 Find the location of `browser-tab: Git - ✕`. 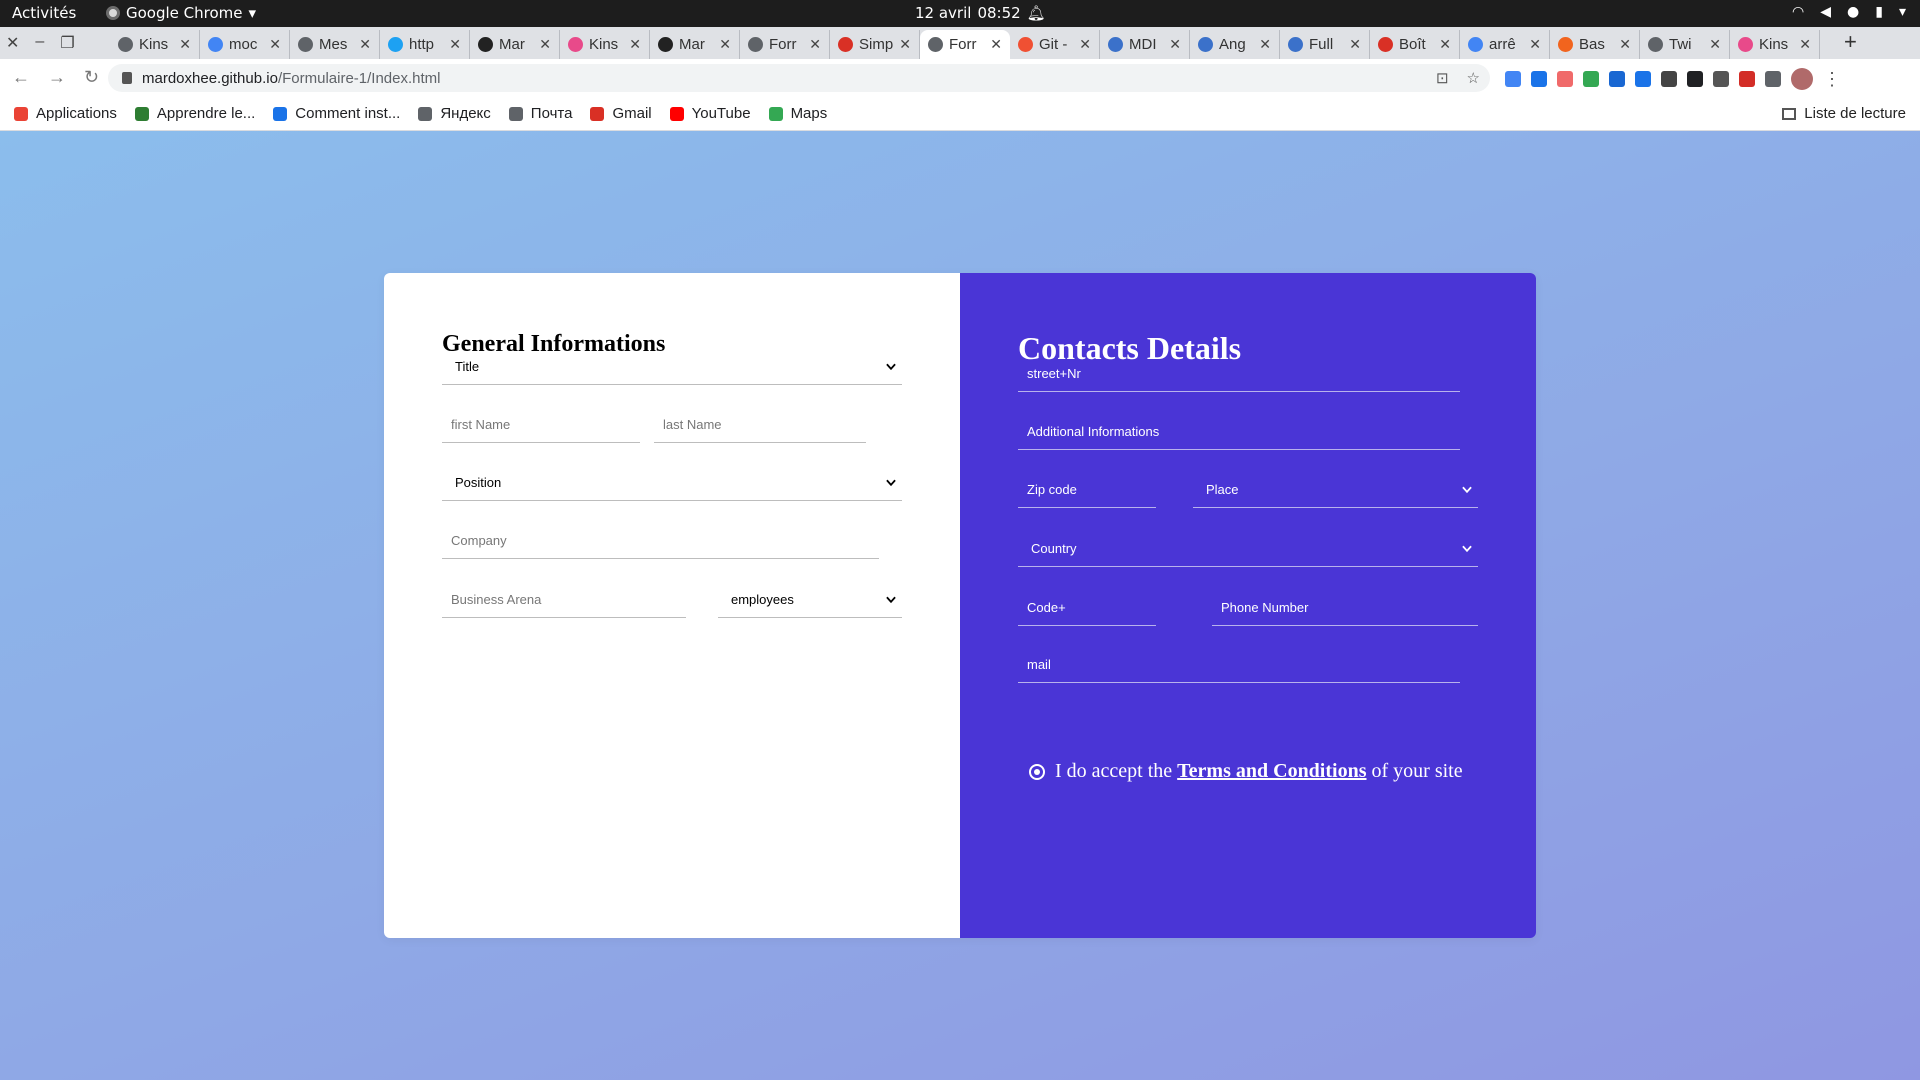

browser-tab: Git - ✕ is located at coordinates (1055, 44).